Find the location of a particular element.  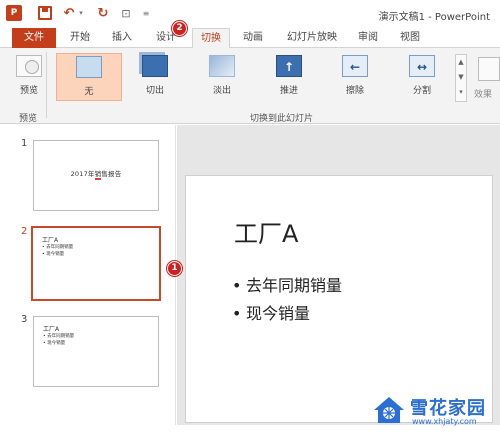

effect-options-label: 效果 is located at coordinates (483, 95).